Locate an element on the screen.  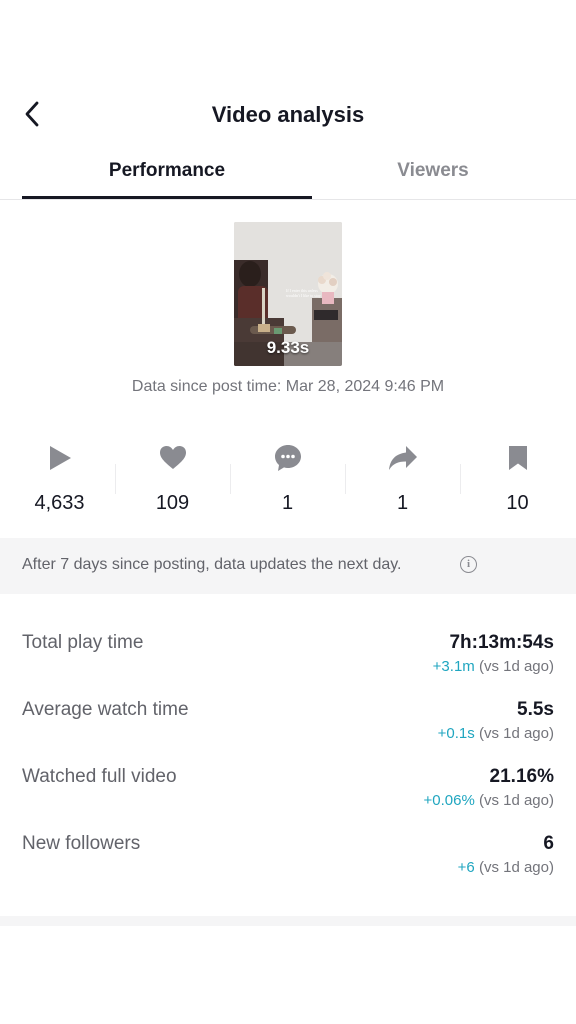
svg-text: wouldn't I like to stay is located at coordinates (303, 295).